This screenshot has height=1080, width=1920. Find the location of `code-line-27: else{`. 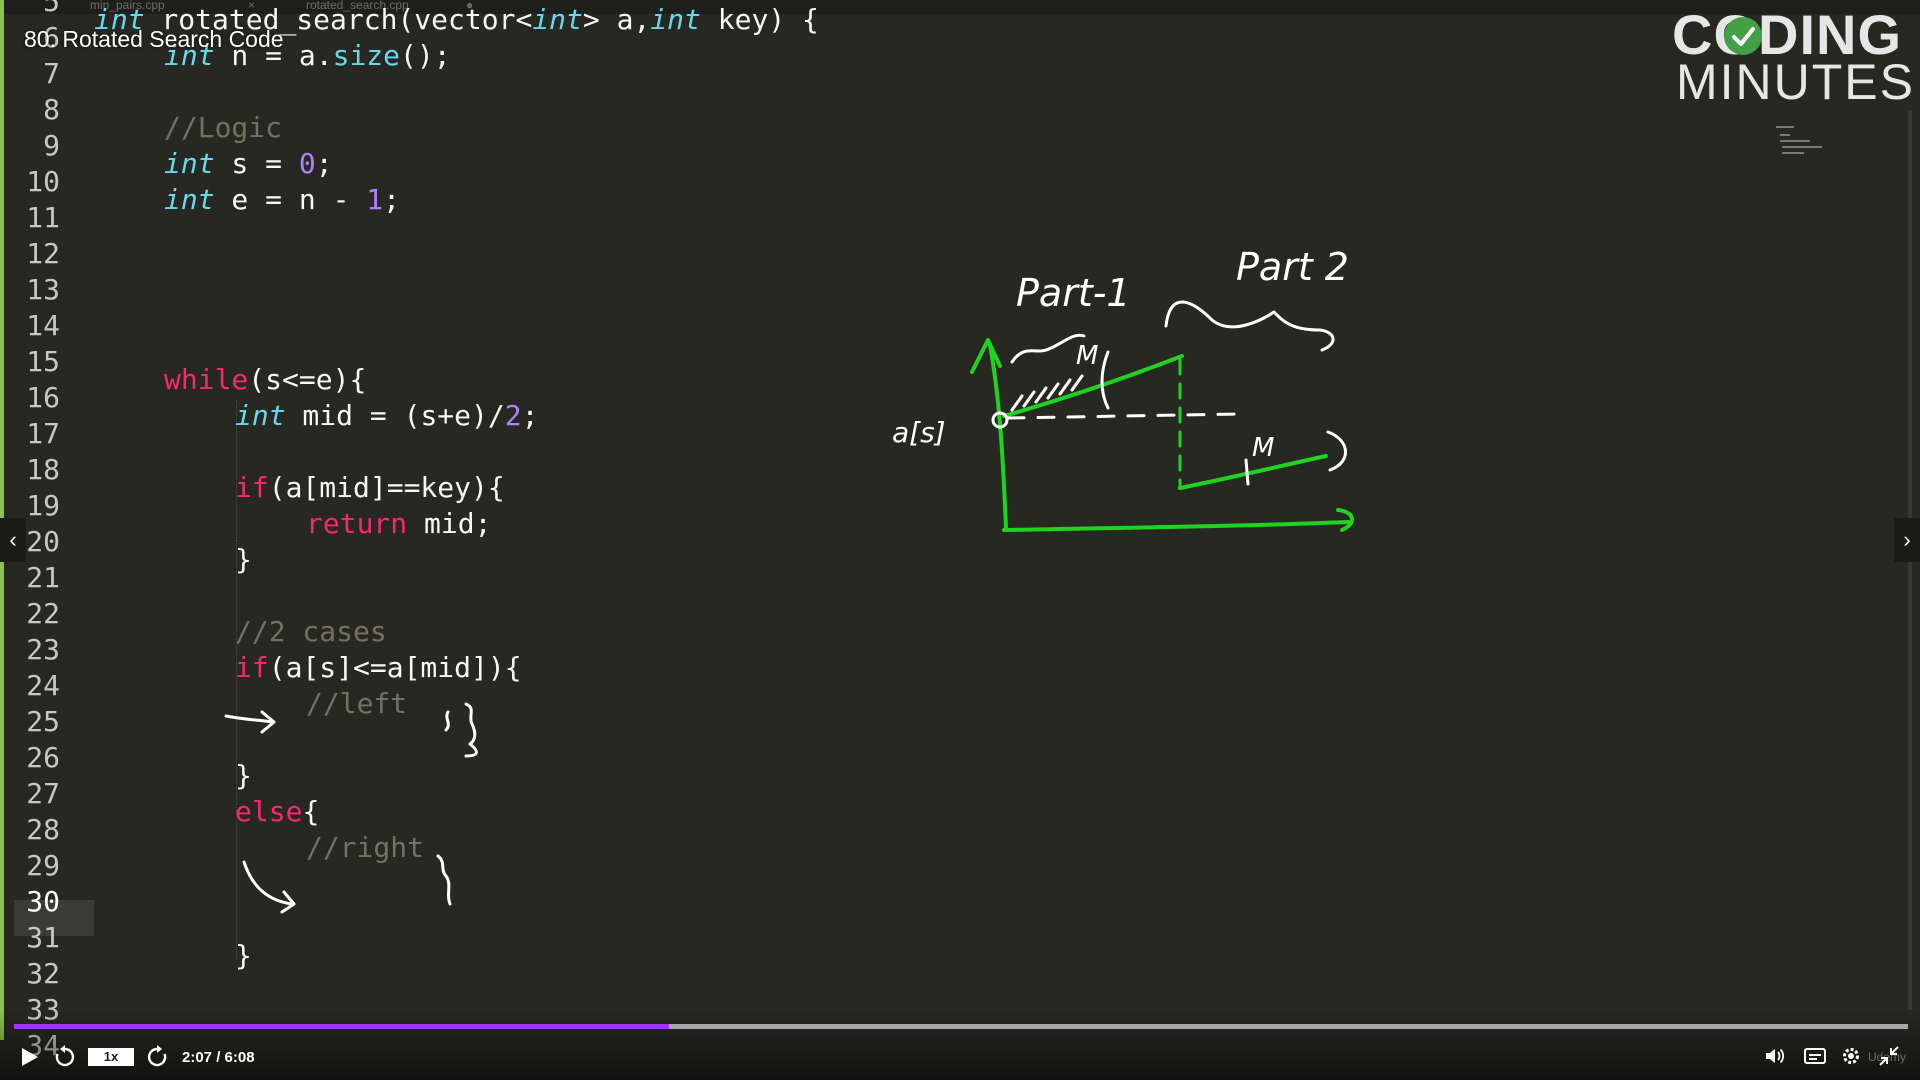

code-line-27: else{ is located at coordinates (277, 811).